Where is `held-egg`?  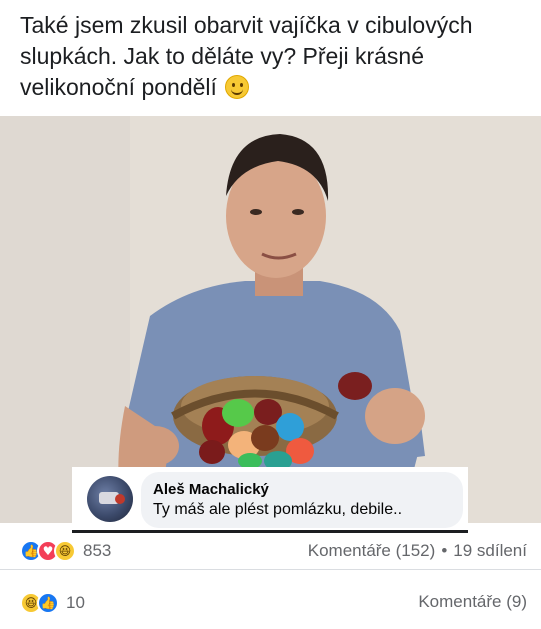 held-egg is located at coordinates (355, 386).